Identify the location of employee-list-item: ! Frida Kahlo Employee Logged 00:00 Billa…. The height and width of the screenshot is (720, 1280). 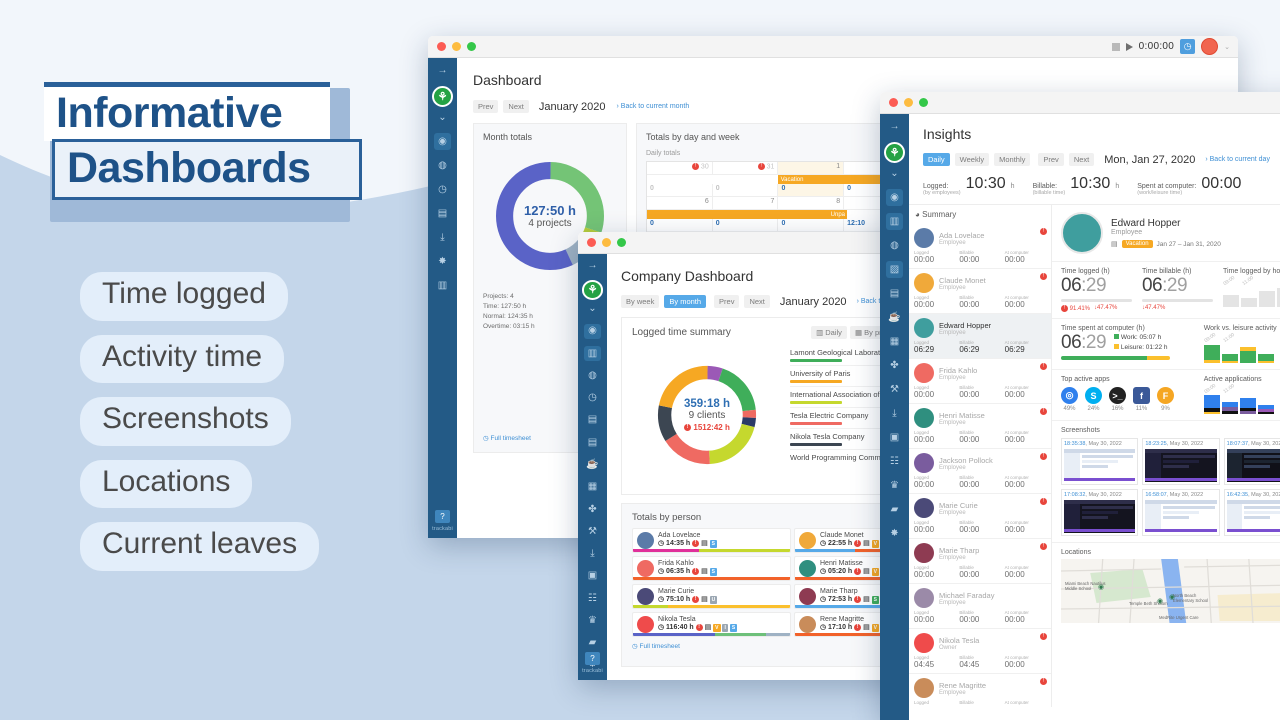
(980, 381).